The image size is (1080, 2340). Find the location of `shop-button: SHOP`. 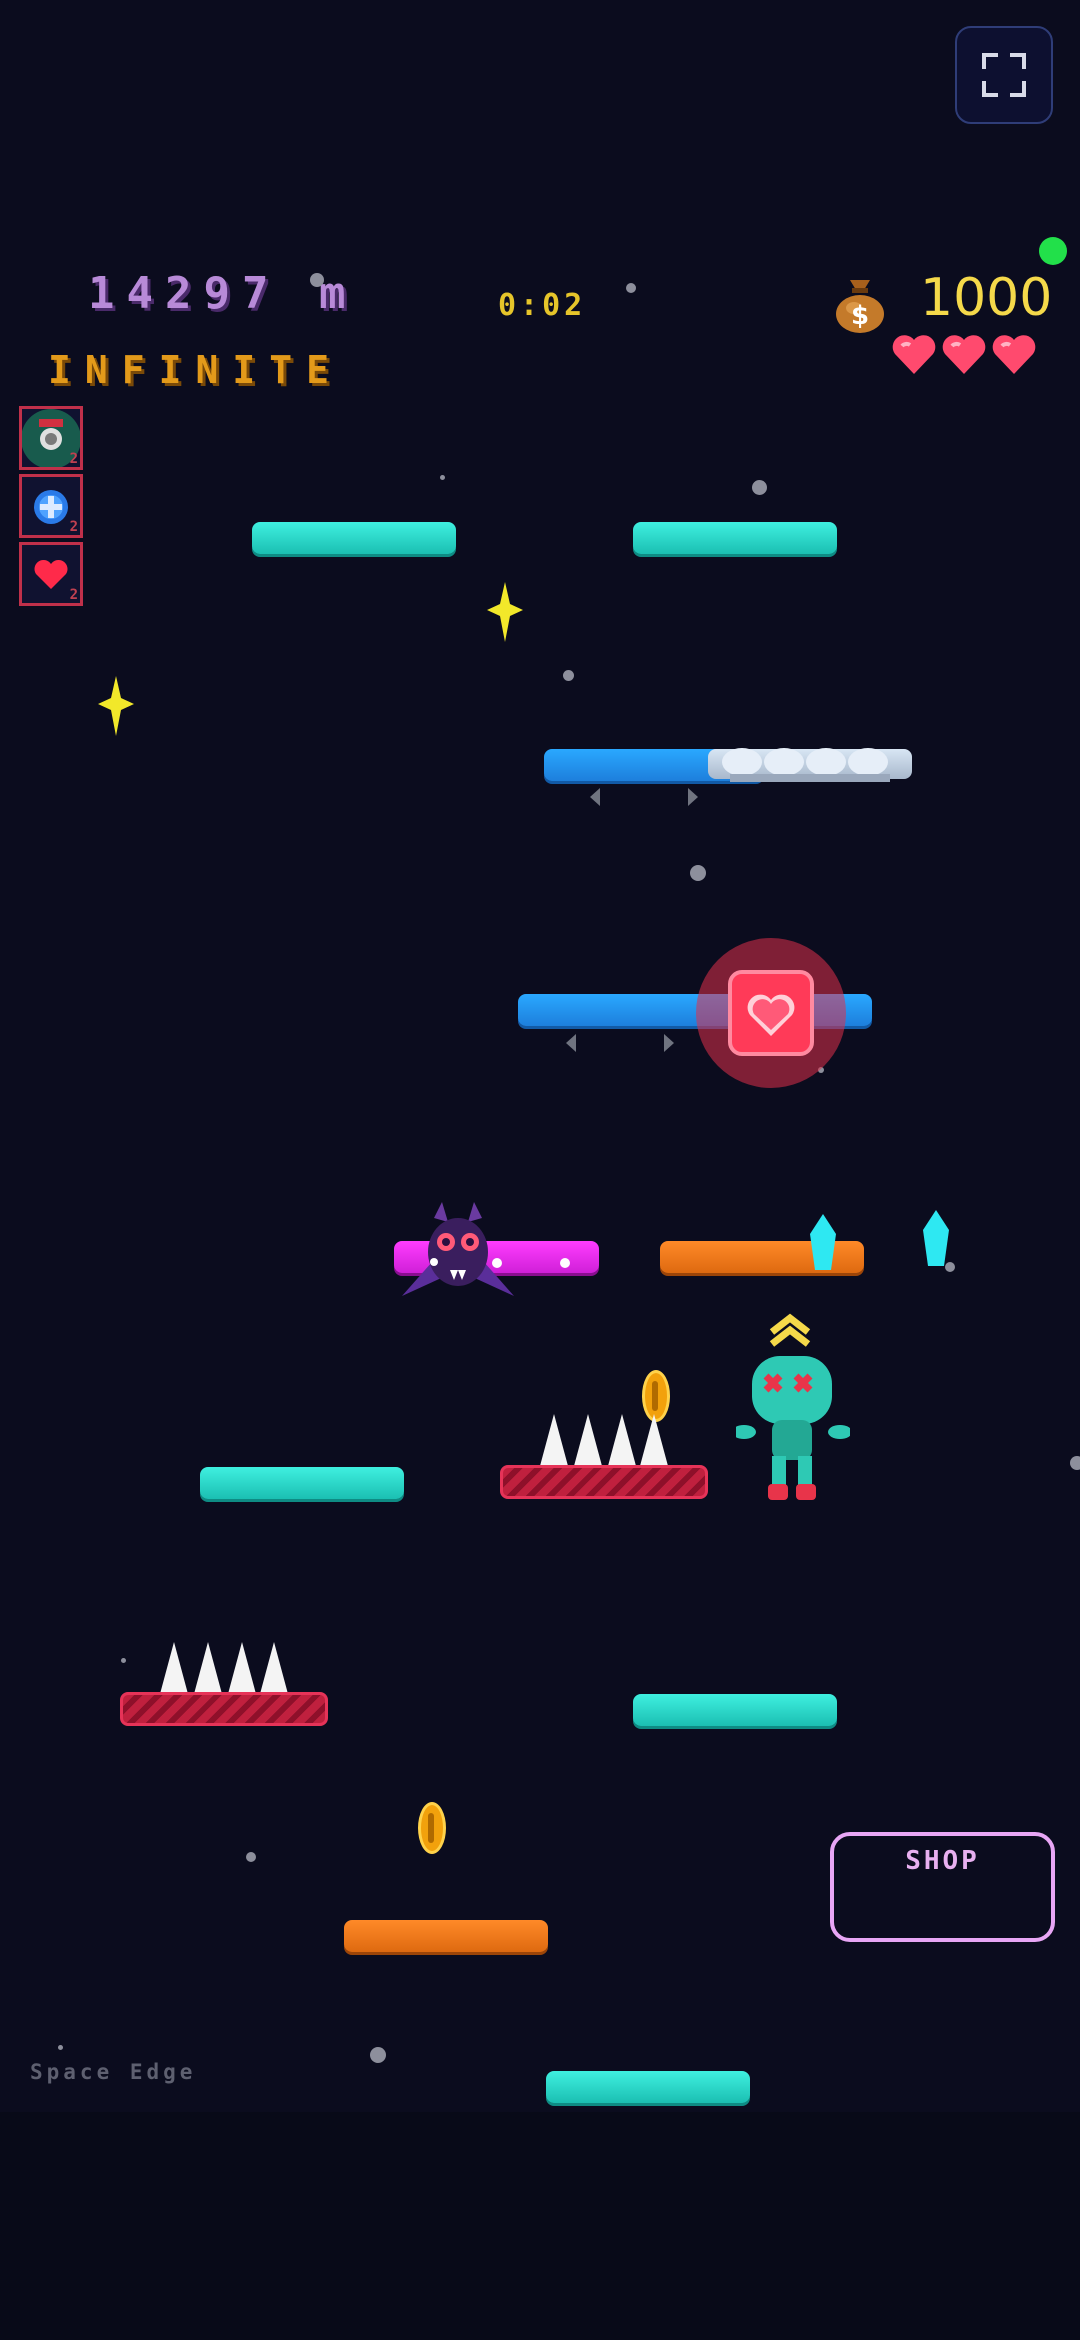

shop-button: SHOP is located at coordinates (942, 1887).